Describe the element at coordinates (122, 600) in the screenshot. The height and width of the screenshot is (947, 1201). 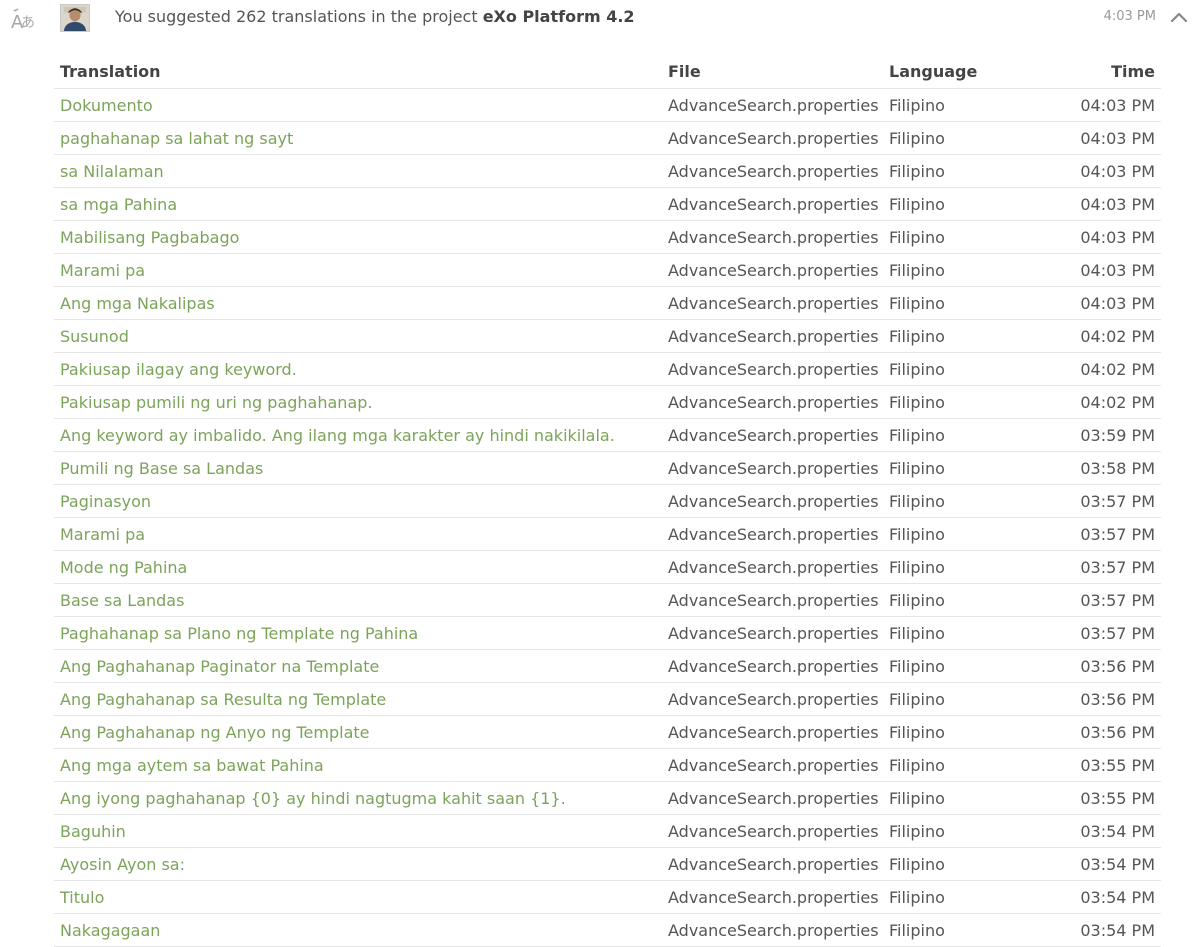
I see `translation-link: Base sa Landas` at that location.